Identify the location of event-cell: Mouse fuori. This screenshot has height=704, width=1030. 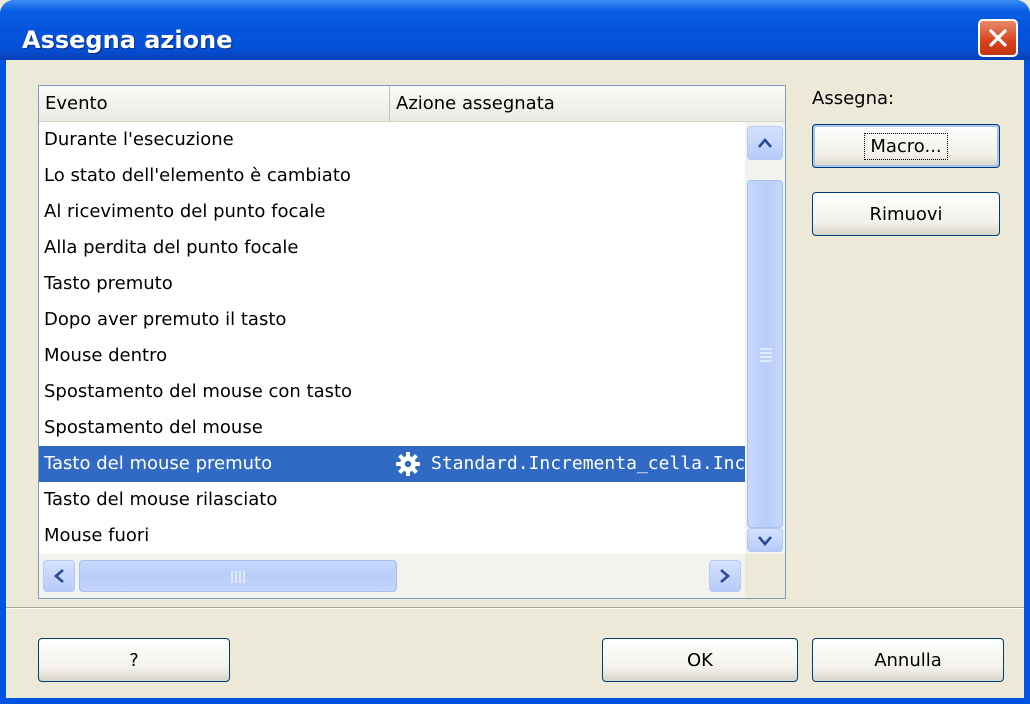
(97, 535).